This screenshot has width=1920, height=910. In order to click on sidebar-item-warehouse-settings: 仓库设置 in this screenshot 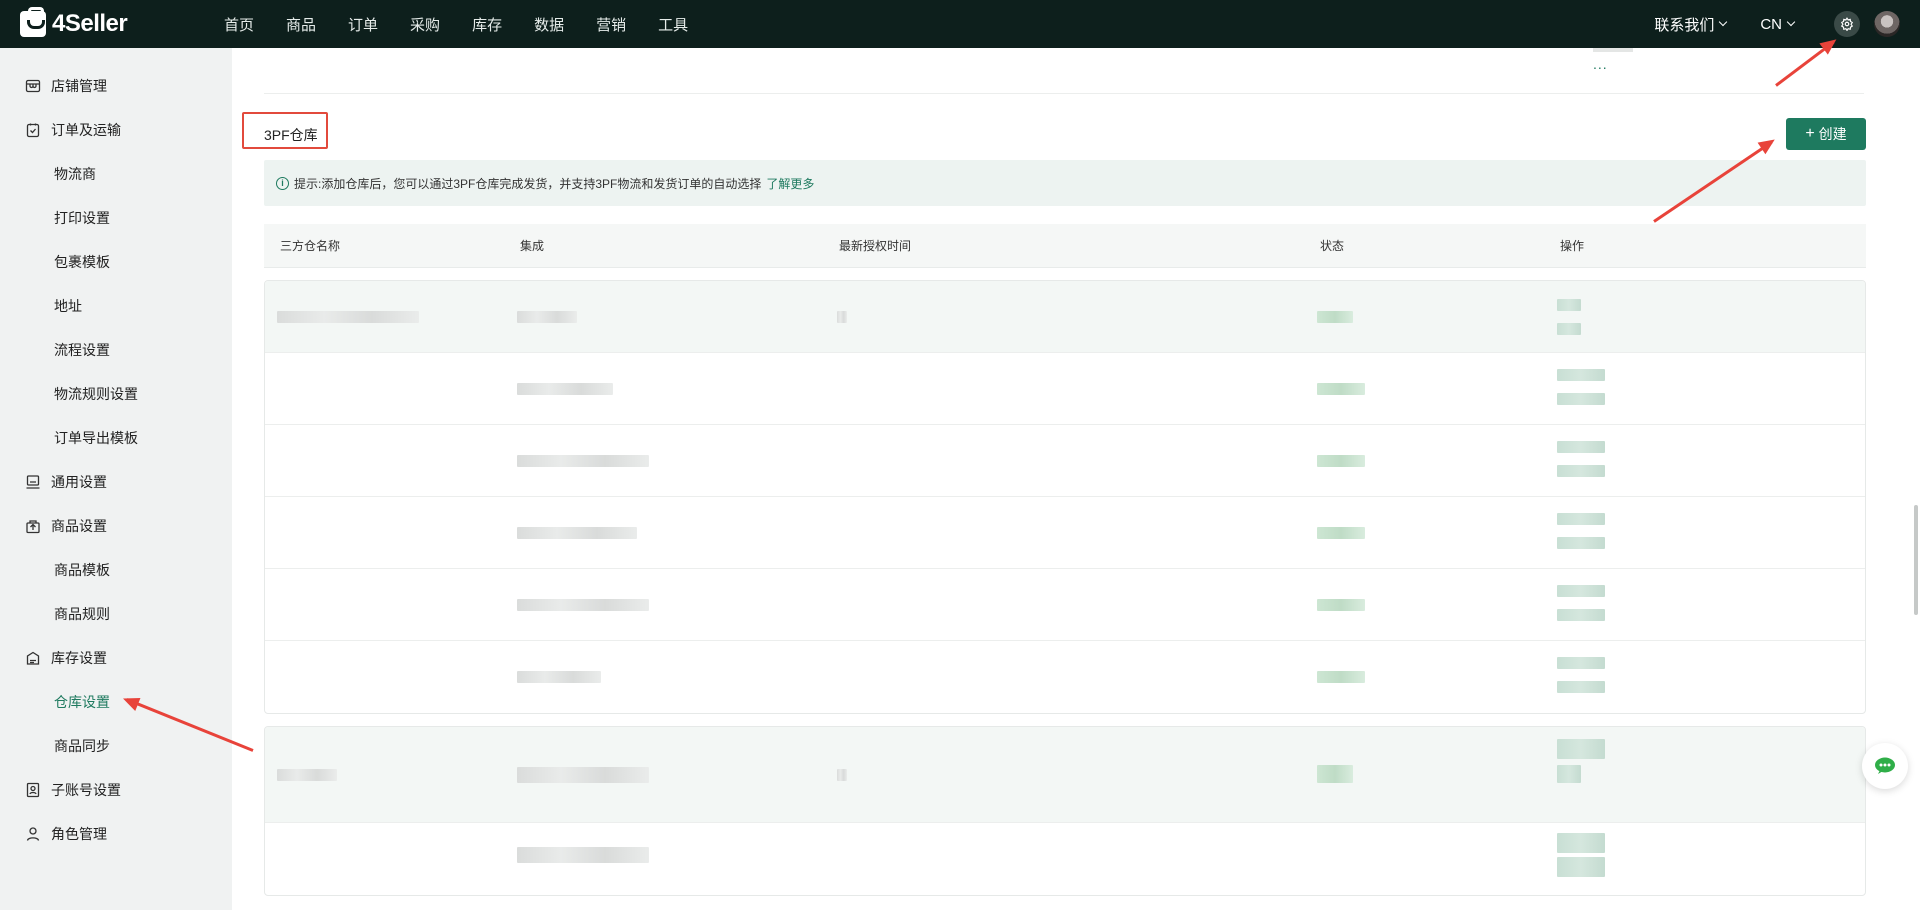, I will do `click(116, 702)`.